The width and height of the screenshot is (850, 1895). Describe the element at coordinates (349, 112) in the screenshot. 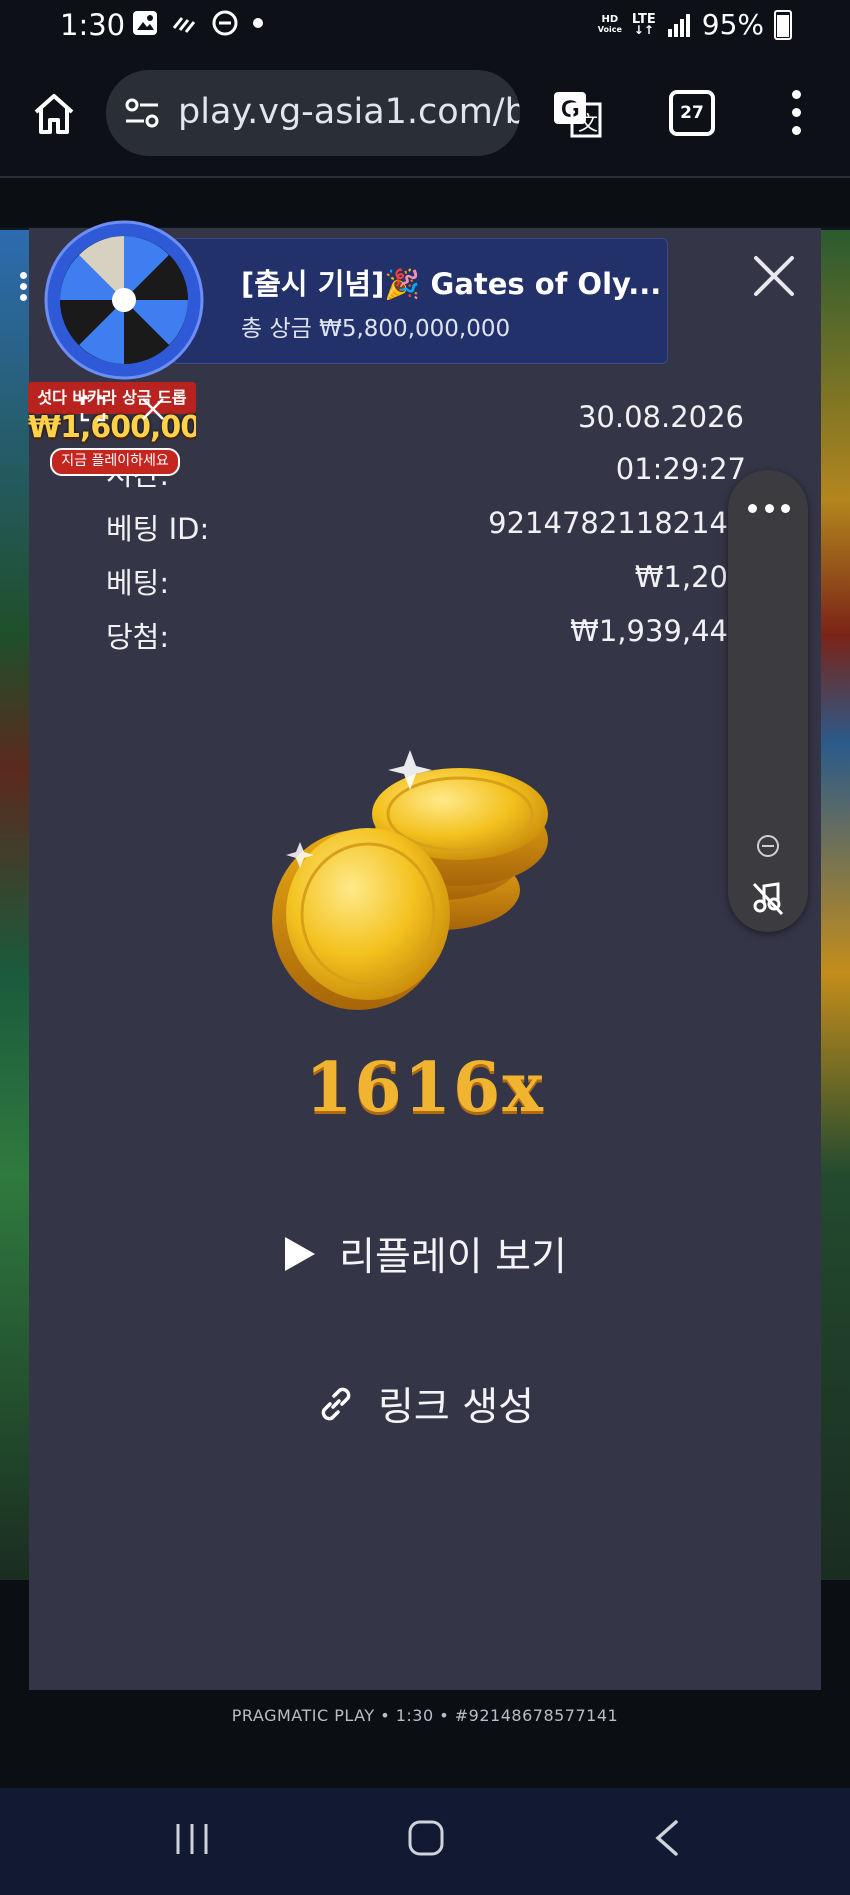

I see `url-text: play.vg-asia1.com/b5` at that location.